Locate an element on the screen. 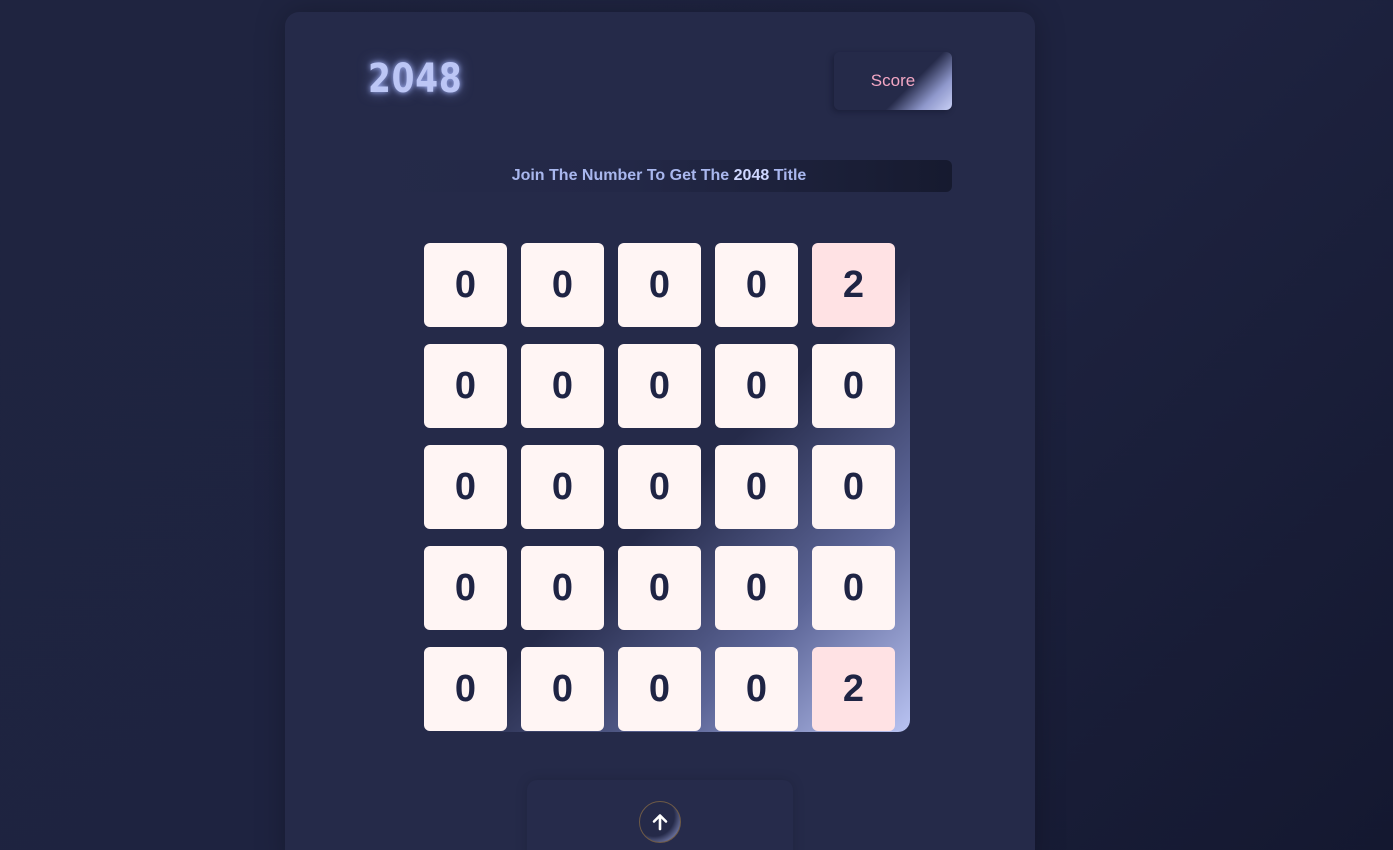  move-up-button is located at coordinates (660, 822).